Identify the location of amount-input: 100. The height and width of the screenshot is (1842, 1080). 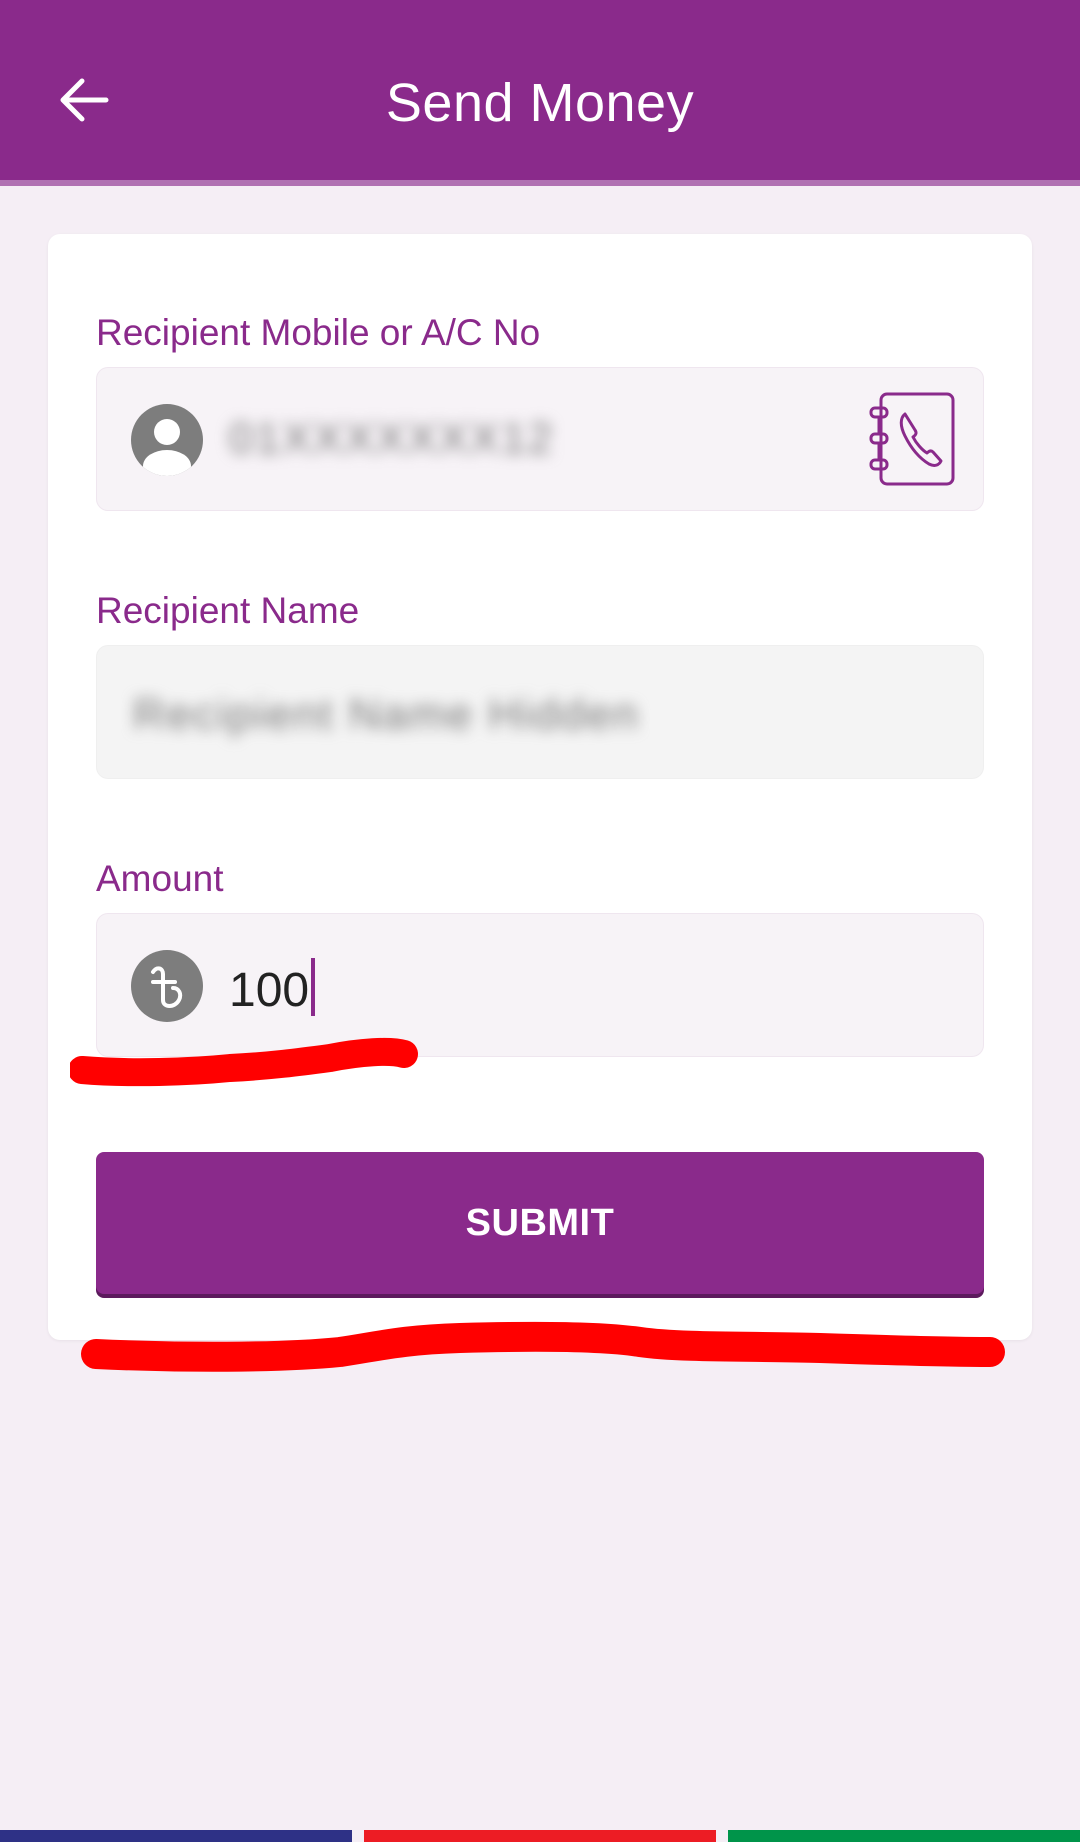
(272, 988).